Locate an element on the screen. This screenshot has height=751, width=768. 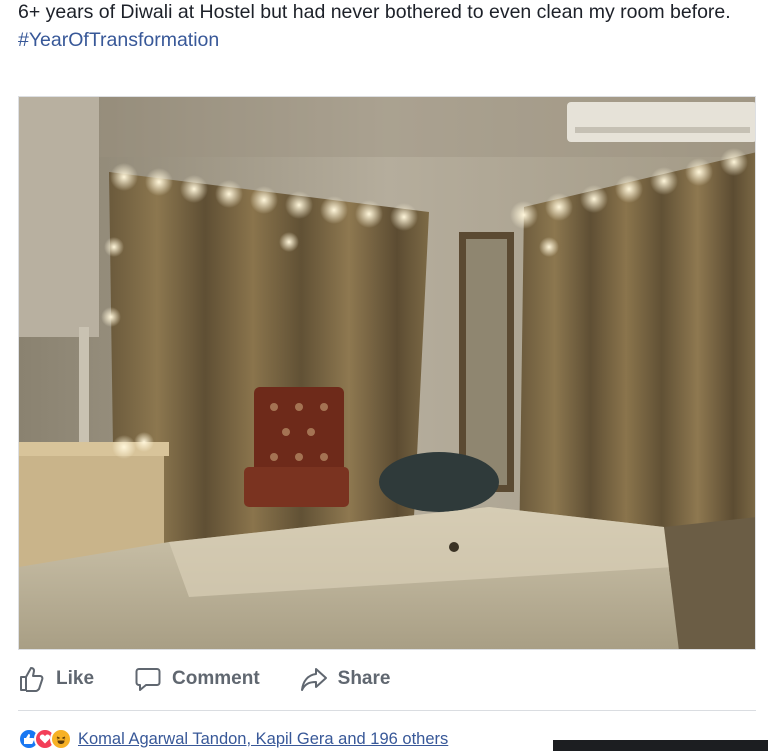
reaction-icons is located at coordinates (45, 739).